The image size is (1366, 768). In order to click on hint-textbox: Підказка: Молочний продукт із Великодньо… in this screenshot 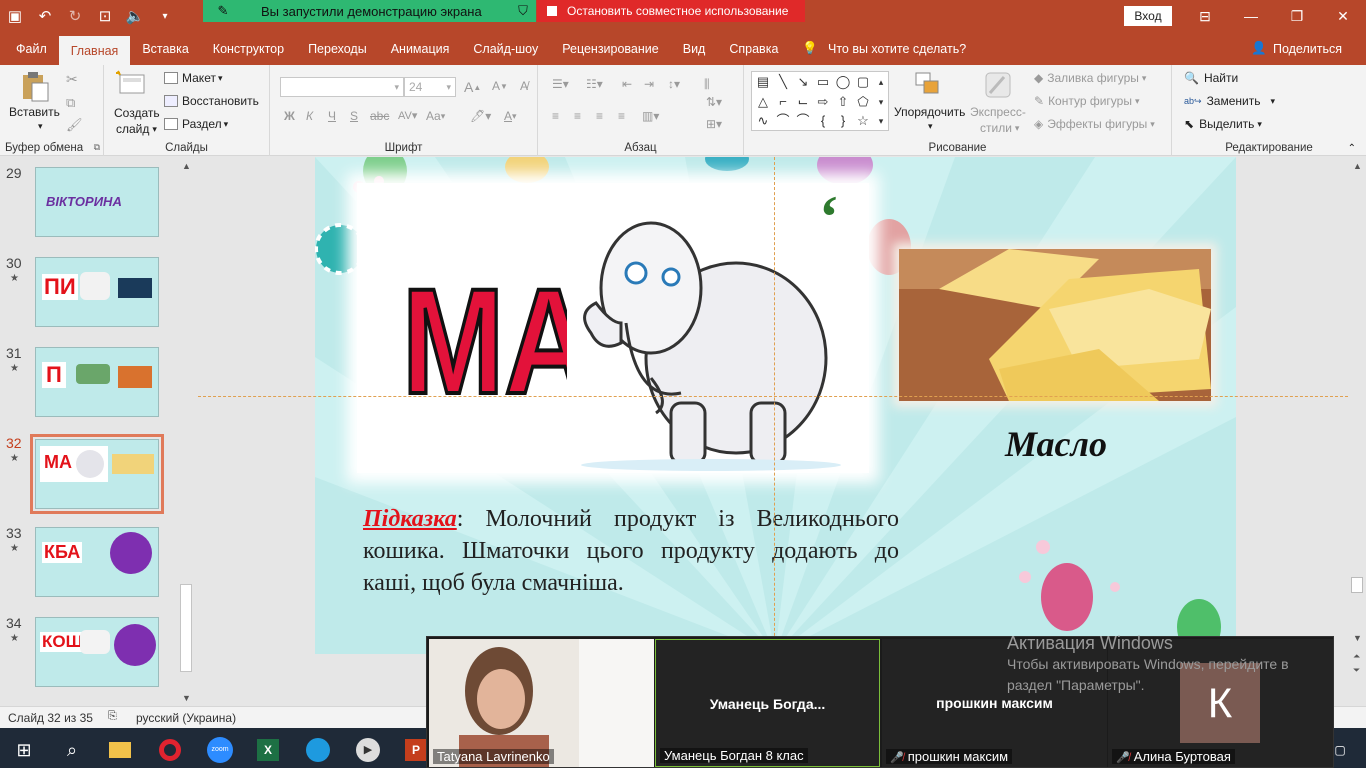, I will do `click(631, 551)`.